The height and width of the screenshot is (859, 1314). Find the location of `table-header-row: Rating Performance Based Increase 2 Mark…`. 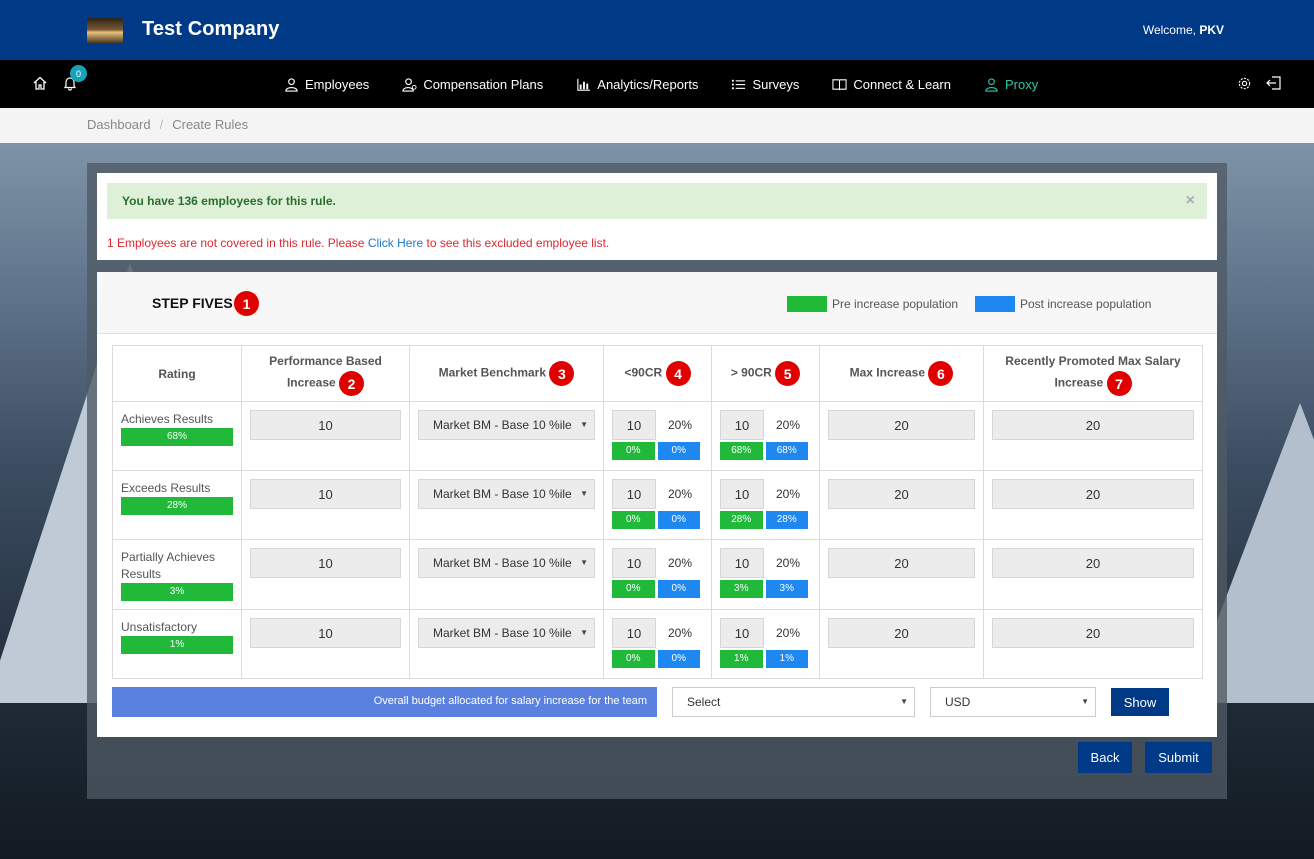

table-header-row: Rating Performance Based Increase 2 Mark… is located at coordinates (657, 373).